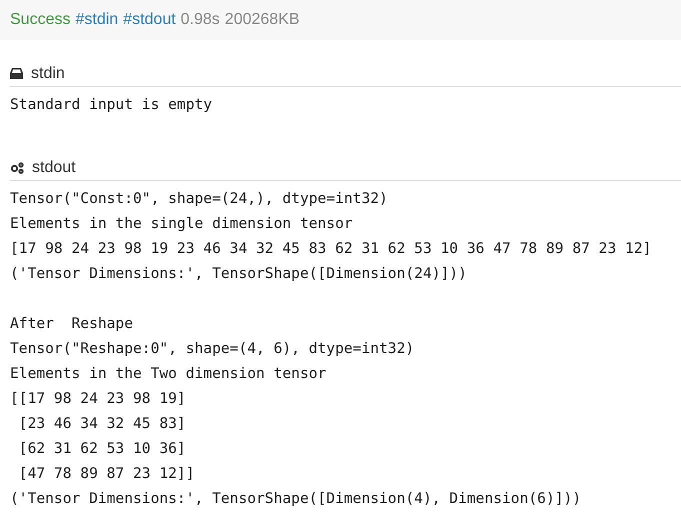  Describe the element at coordinates (102, 424) in the screenshot. I see `output-line: [23 46 34 32 45 83]` at that location.